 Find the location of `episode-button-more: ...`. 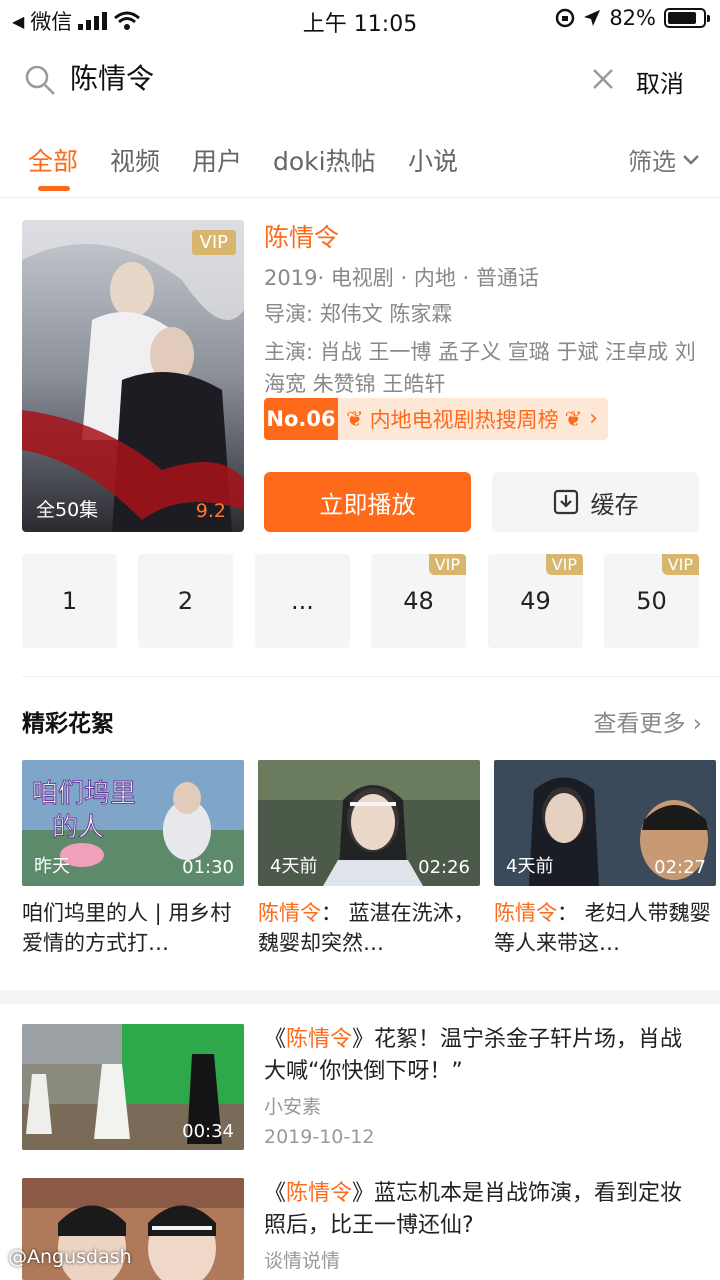

episode-button-more: ... is located at coordinates (302, 601).